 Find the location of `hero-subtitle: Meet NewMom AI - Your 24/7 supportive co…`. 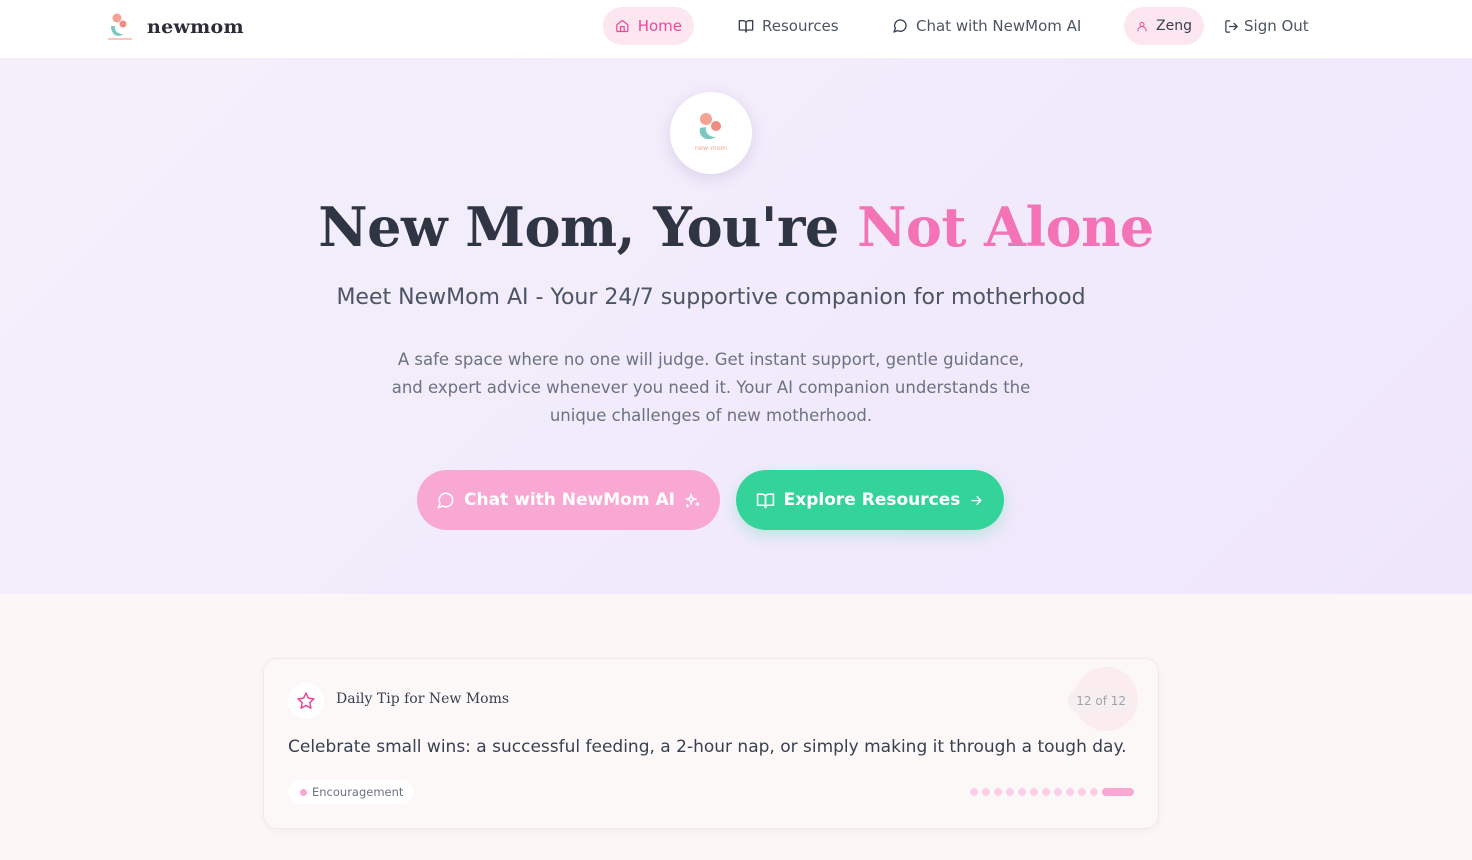

hero-subtitle: Meet NewMom AI - Your 24/7 supportive co… is located at coordinates (711, 297).